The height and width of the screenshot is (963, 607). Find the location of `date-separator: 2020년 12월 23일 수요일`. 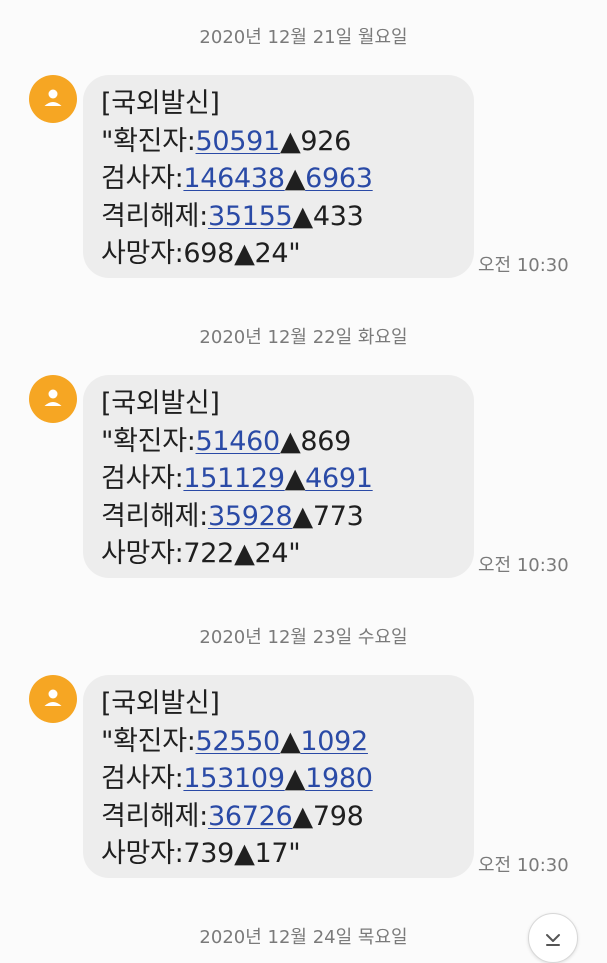

date-separator: 2020년 12월 23일 수요일 is located at coordinates (303, 637).